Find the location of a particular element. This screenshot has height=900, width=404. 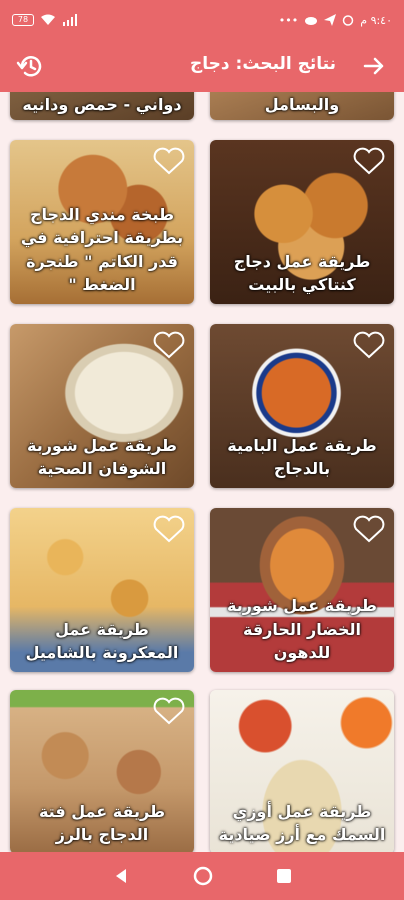

recipe-title: طريقة عمل أوزي السمك مع أرز صيادية is located at coordinates (302, 822).